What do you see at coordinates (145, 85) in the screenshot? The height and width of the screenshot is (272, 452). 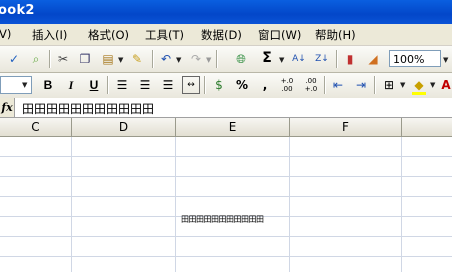 I see `align-center-icon: ☰` at bounding box center [145, 85].